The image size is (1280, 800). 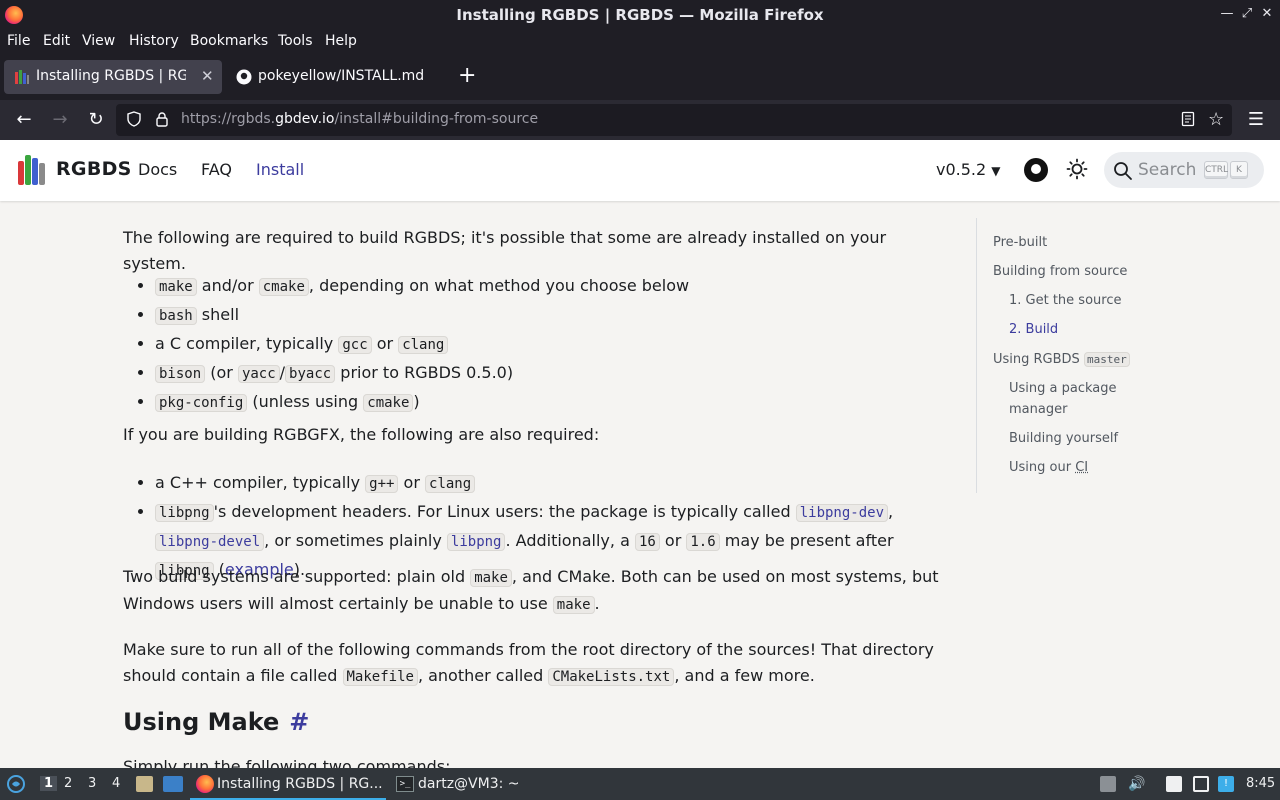 What do you see at coordinates (49, 783) in the screenshot?
I see `workspace-1: 1` at bounding box center [49, 783].